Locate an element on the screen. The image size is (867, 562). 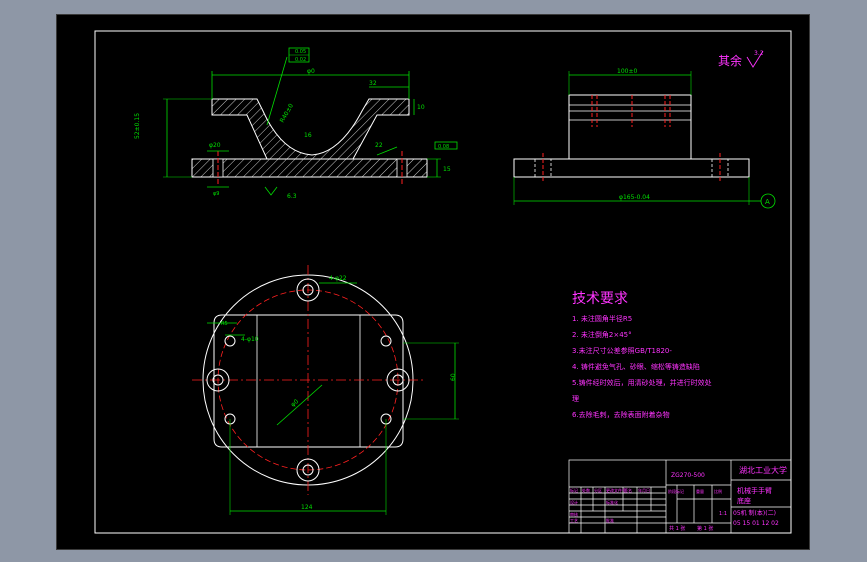
roughness-label: 其余 is located at coordinates (730, 60).